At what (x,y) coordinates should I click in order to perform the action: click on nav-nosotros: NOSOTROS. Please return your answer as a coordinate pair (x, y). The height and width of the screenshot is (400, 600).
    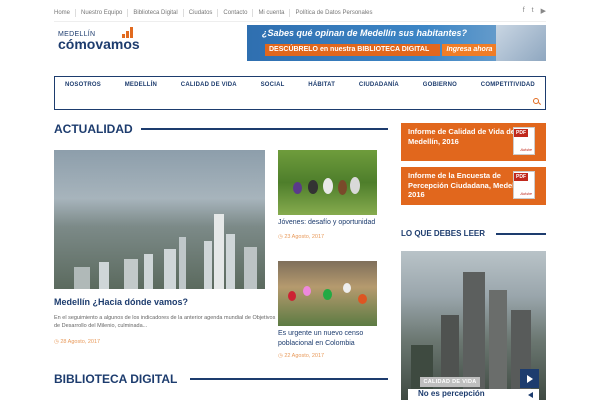
    Looking at the image, I should click on (83, 95).